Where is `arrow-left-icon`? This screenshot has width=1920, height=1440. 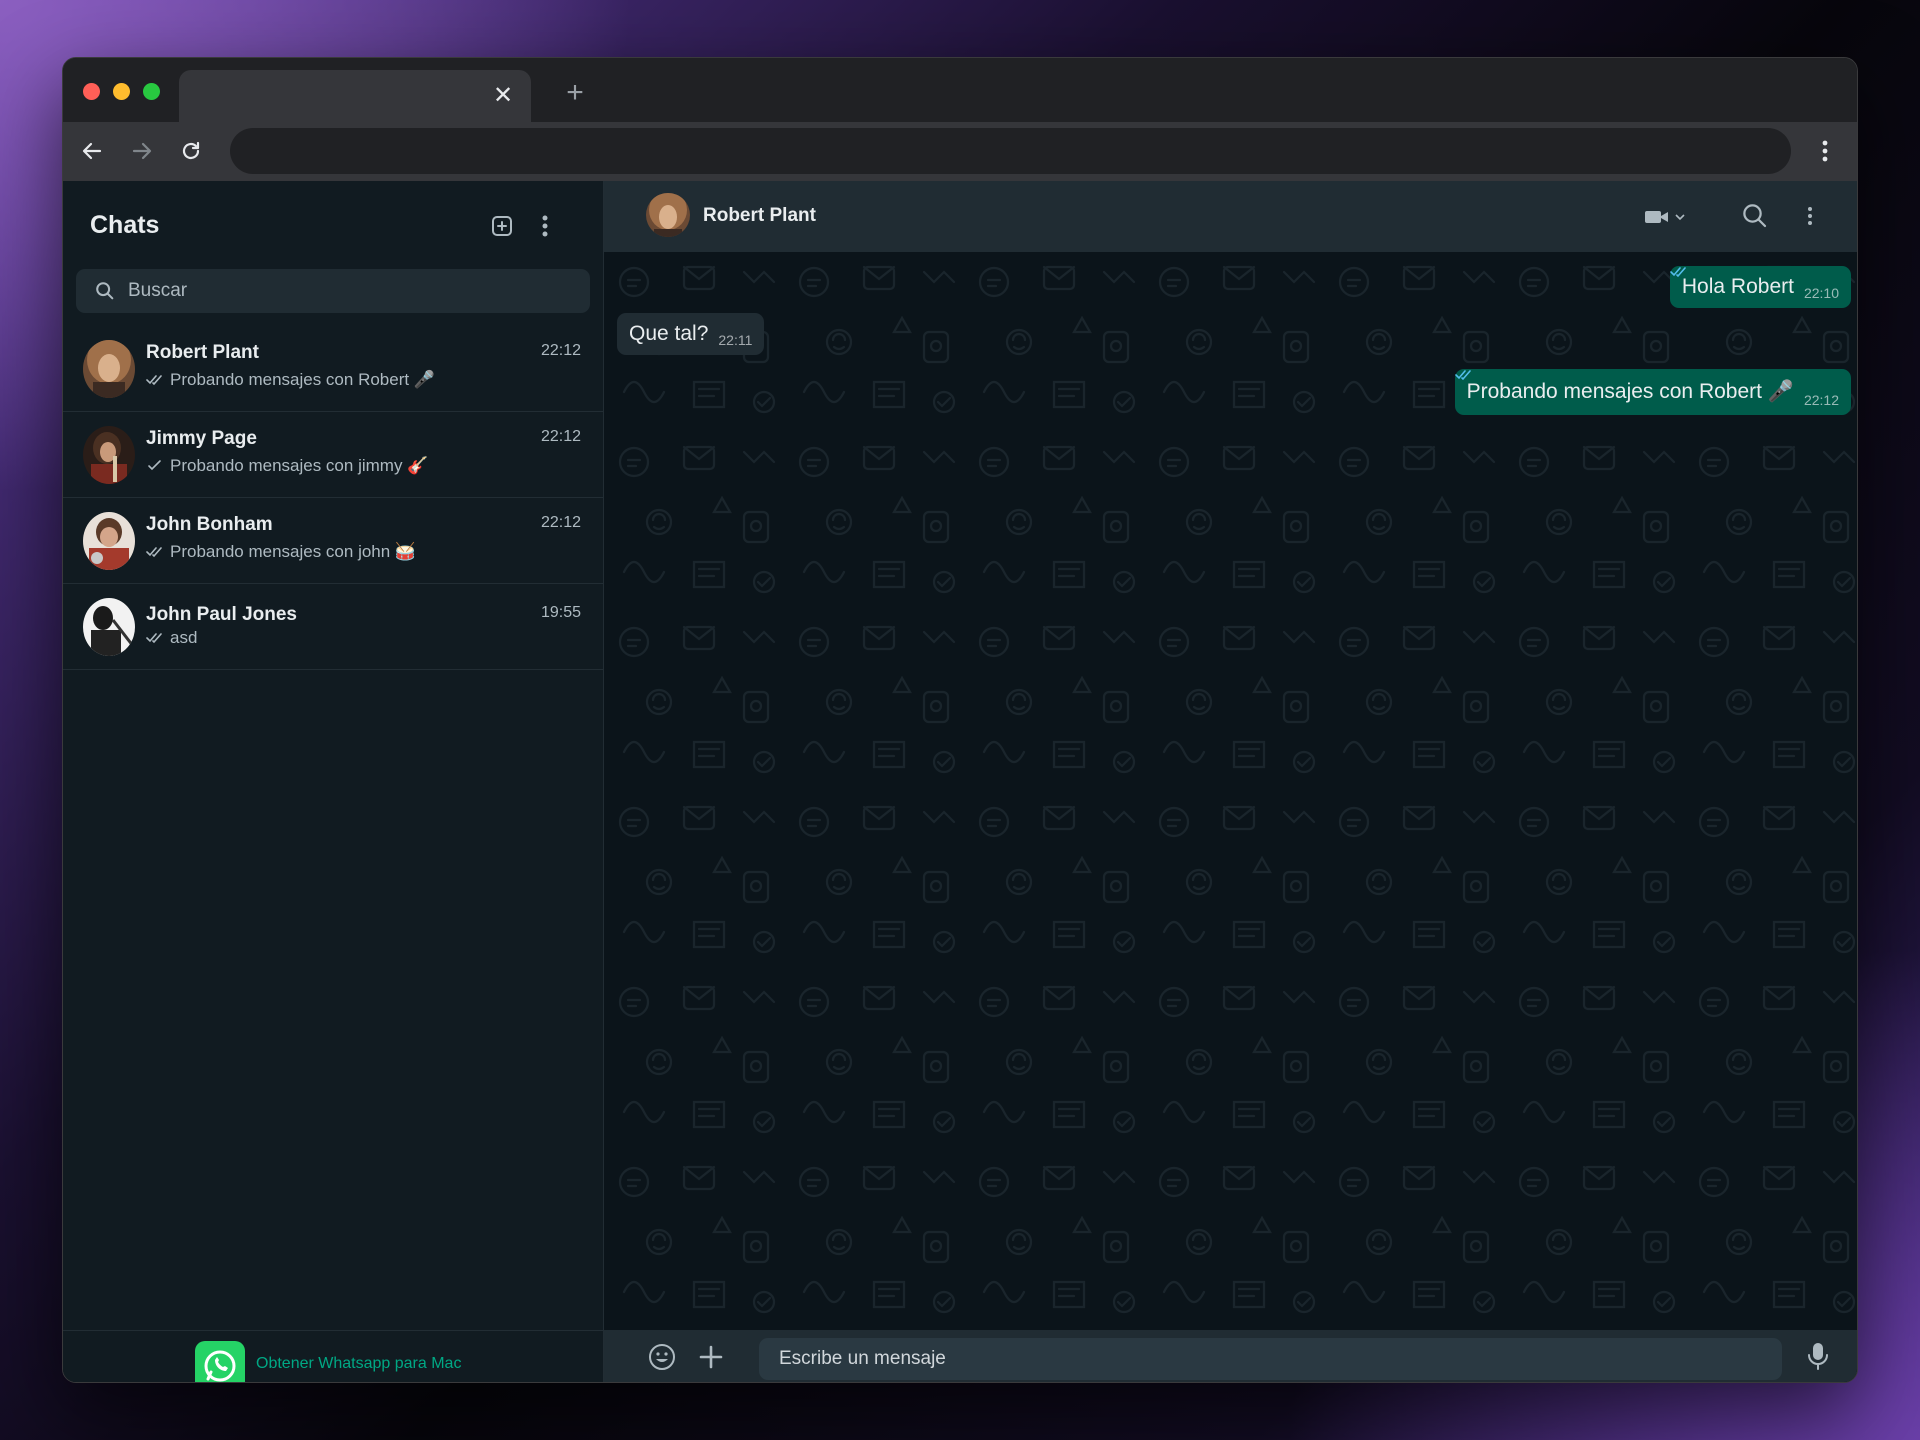
arrow-left-icon is located at coordinates (92, 151).